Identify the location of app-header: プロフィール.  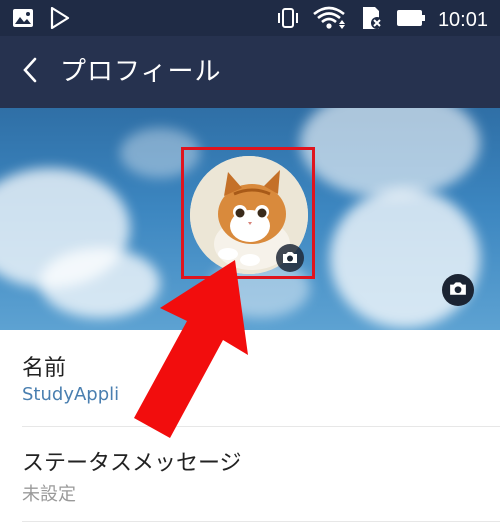
(250, 72).